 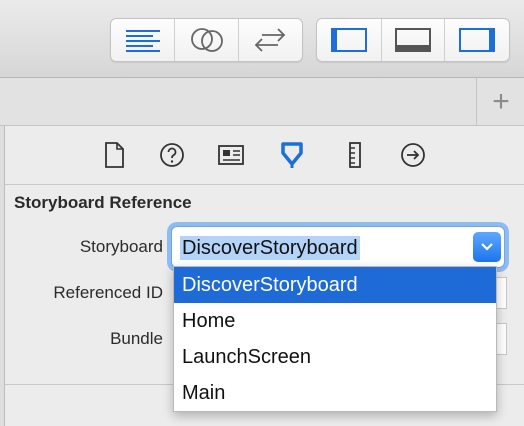 I want to click on version-editor-button, so click(x=270, y=40).